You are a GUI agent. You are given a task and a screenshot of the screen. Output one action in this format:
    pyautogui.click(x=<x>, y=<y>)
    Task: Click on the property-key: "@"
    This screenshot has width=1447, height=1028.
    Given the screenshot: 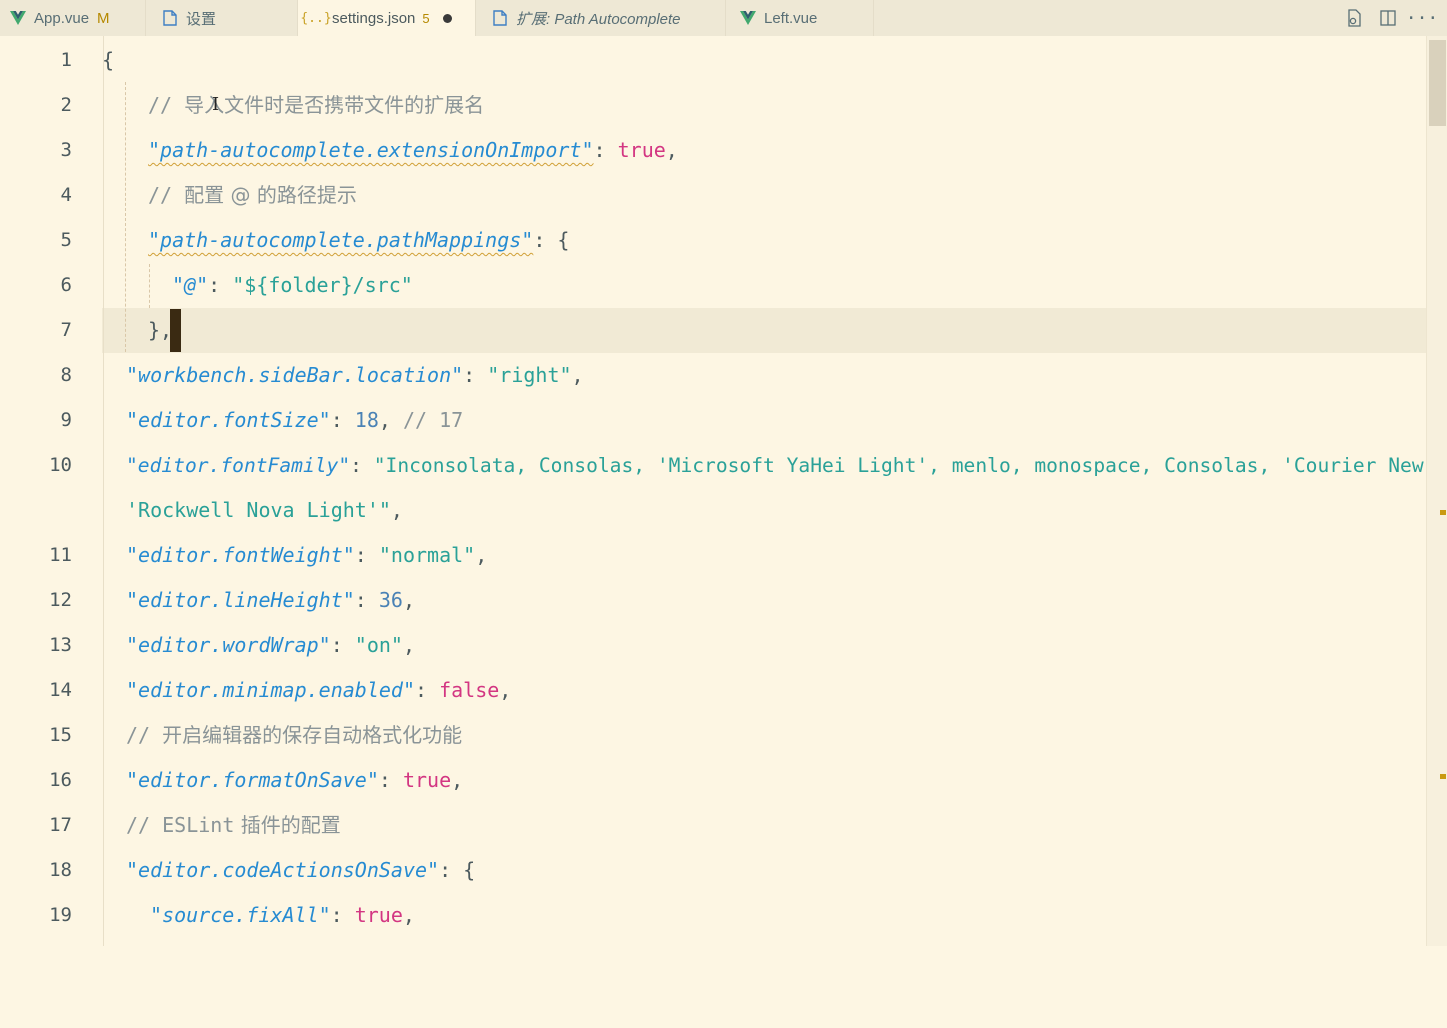 What is the action you would take?
    pyautogui.click(x=190, y=285)
    